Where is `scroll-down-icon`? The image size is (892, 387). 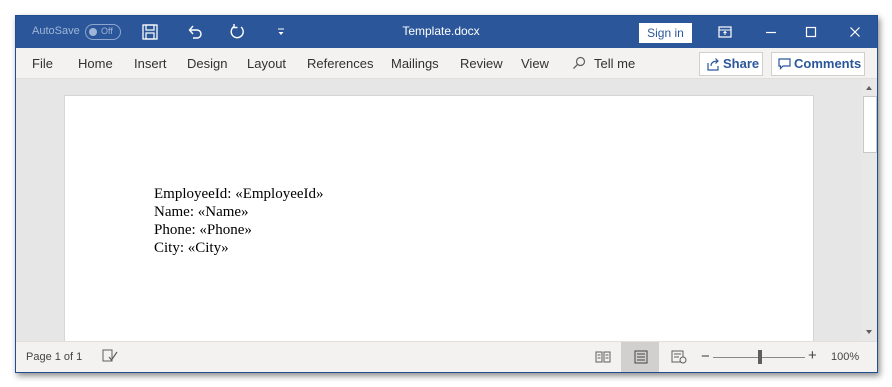 scroll-down-icon is located at coordinates (869, 332).